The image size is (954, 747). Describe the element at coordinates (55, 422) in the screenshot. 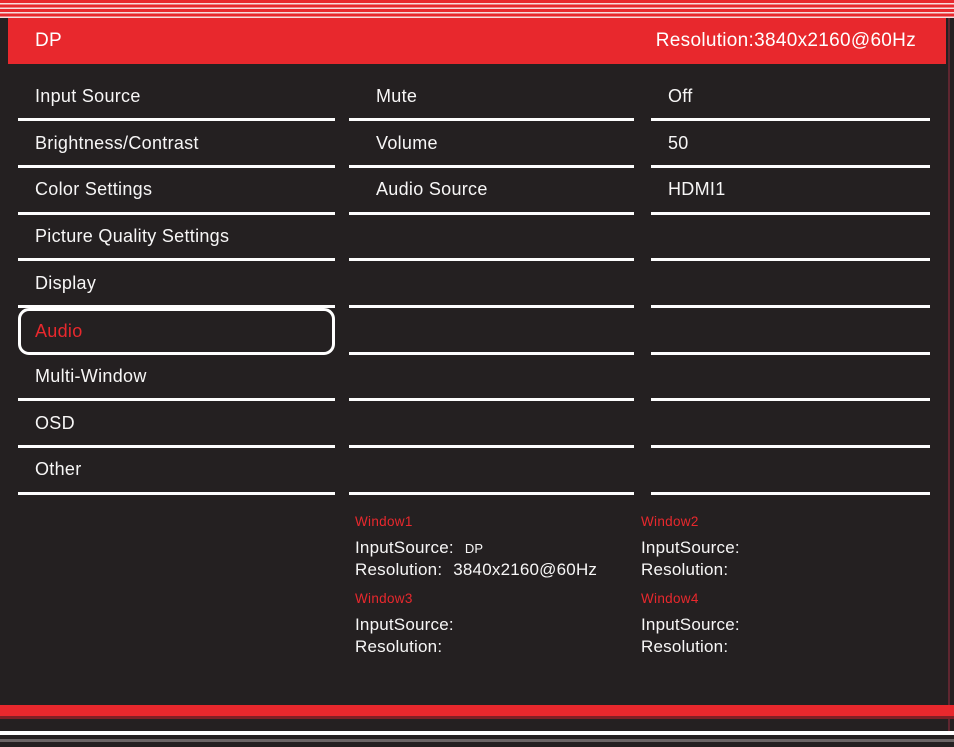

I see `menu-item-label: OSD` at that location.